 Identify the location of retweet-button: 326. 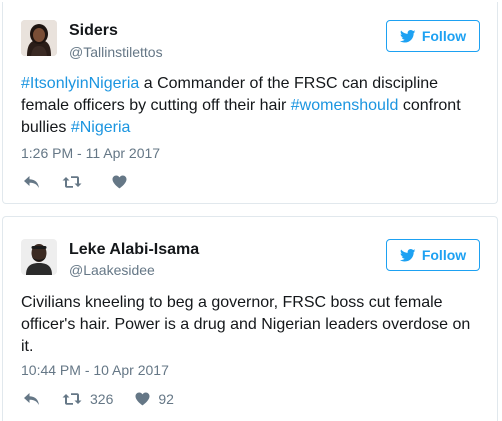
(87, 399).